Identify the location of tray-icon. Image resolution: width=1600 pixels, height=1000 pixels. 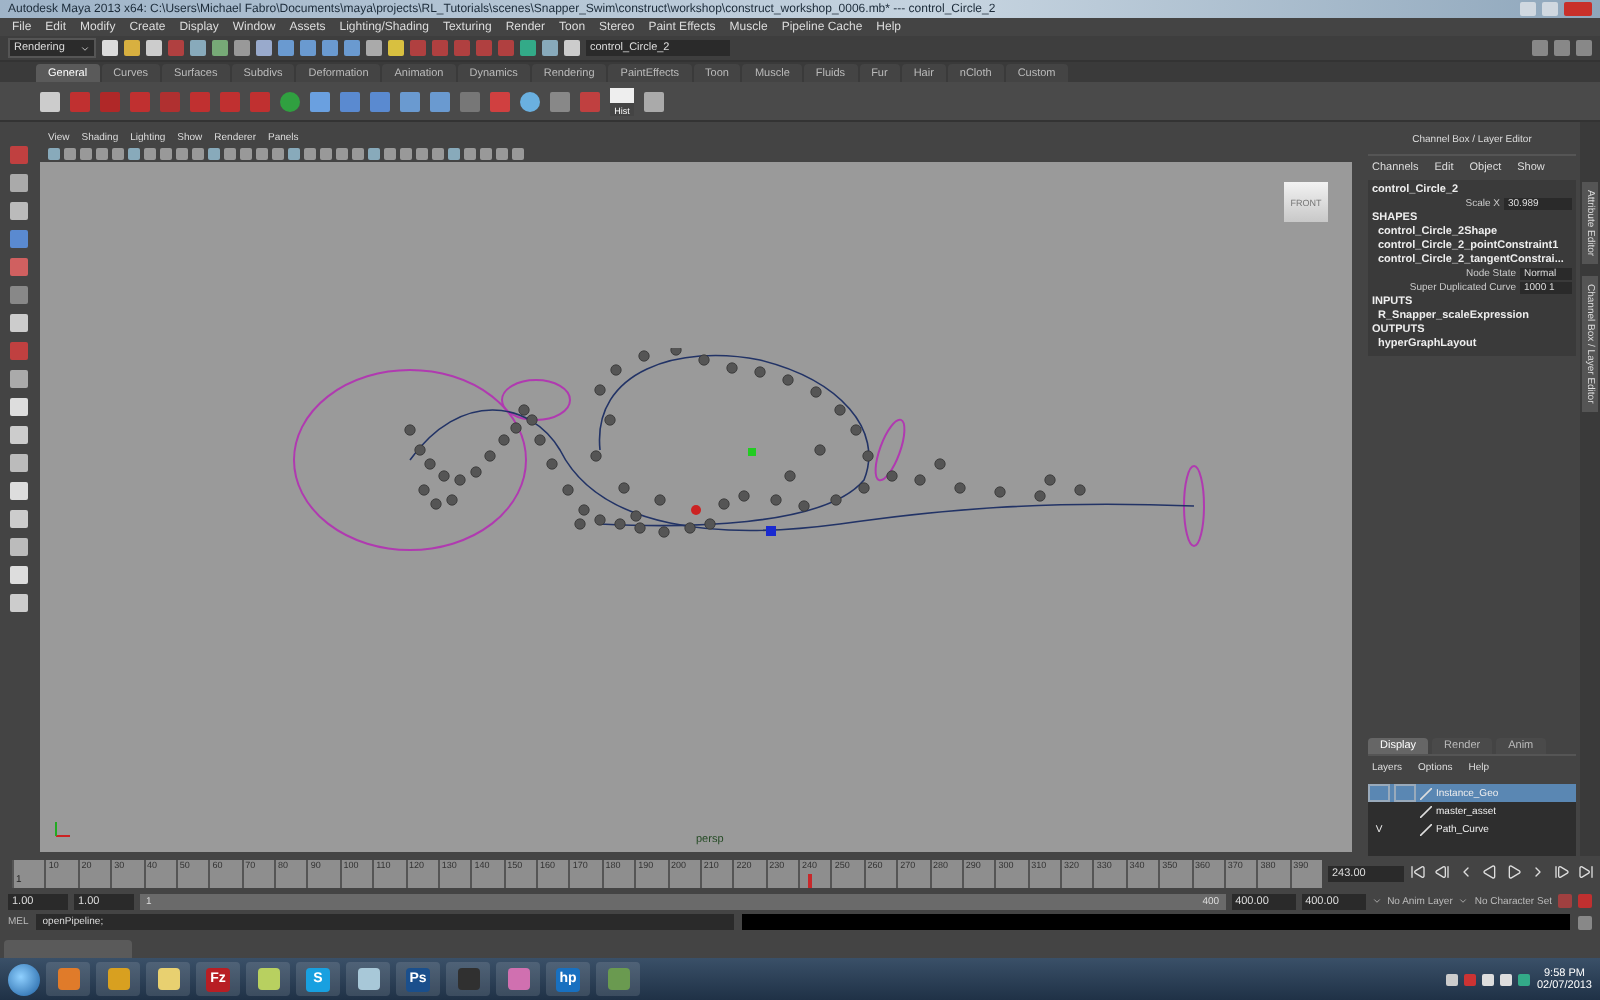
(1524, 979).